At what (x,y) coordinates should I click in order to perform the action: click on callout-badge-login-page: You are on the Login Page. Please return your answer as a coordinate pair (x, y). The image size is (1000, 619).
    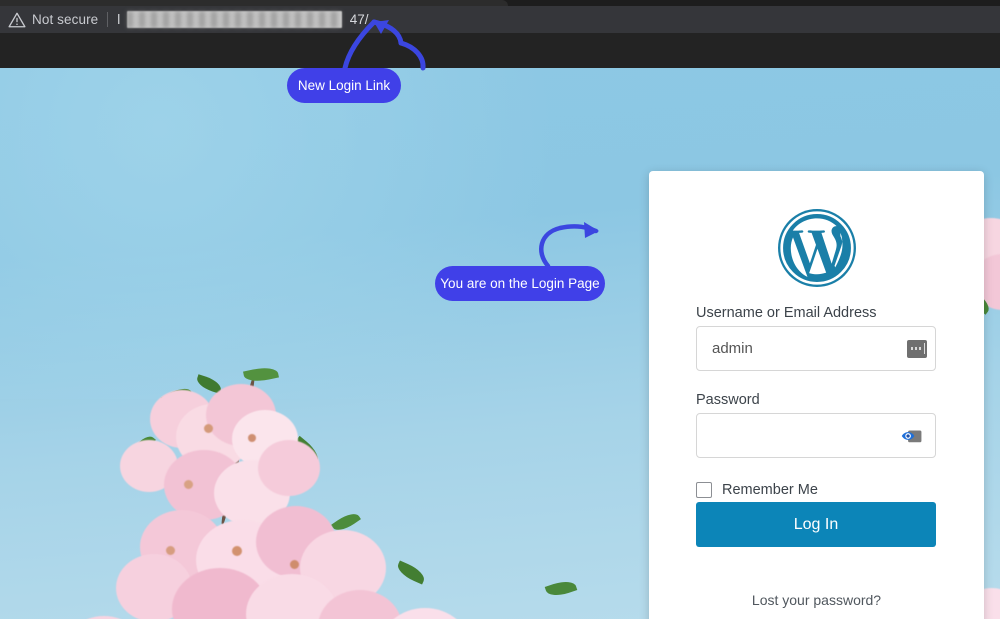
    Looking at the image, I should click on (520, 283).